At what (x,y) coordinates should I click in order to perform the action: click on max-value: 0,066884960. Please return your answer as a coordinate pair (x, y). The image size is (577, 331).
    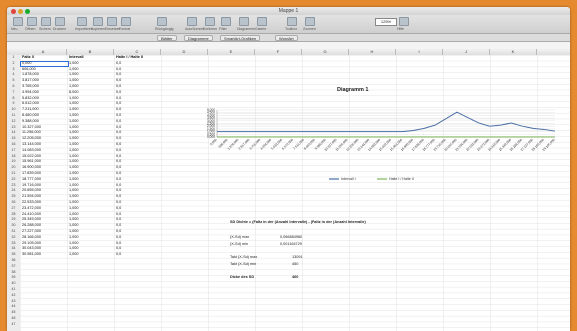
    Looking at the image, I should click on (291, 237).